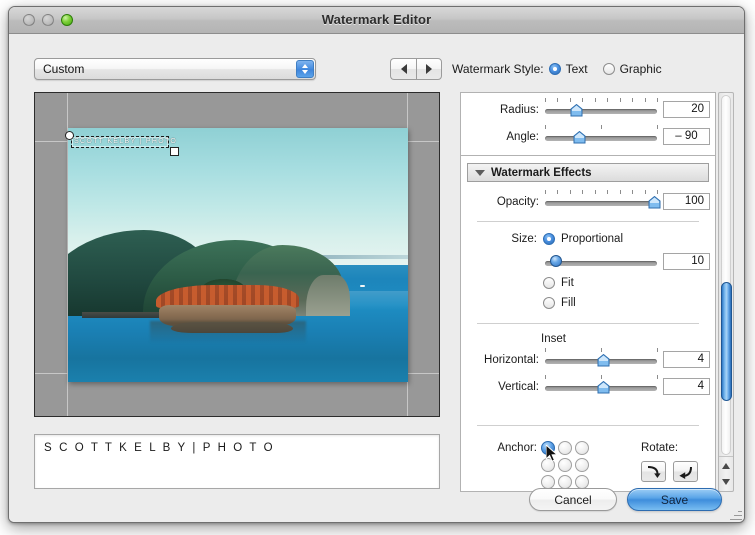 The height and width of the screenshot is (535, 755). I want to click on watermark-style-graphic-label: Graphic, so click(640, 69).